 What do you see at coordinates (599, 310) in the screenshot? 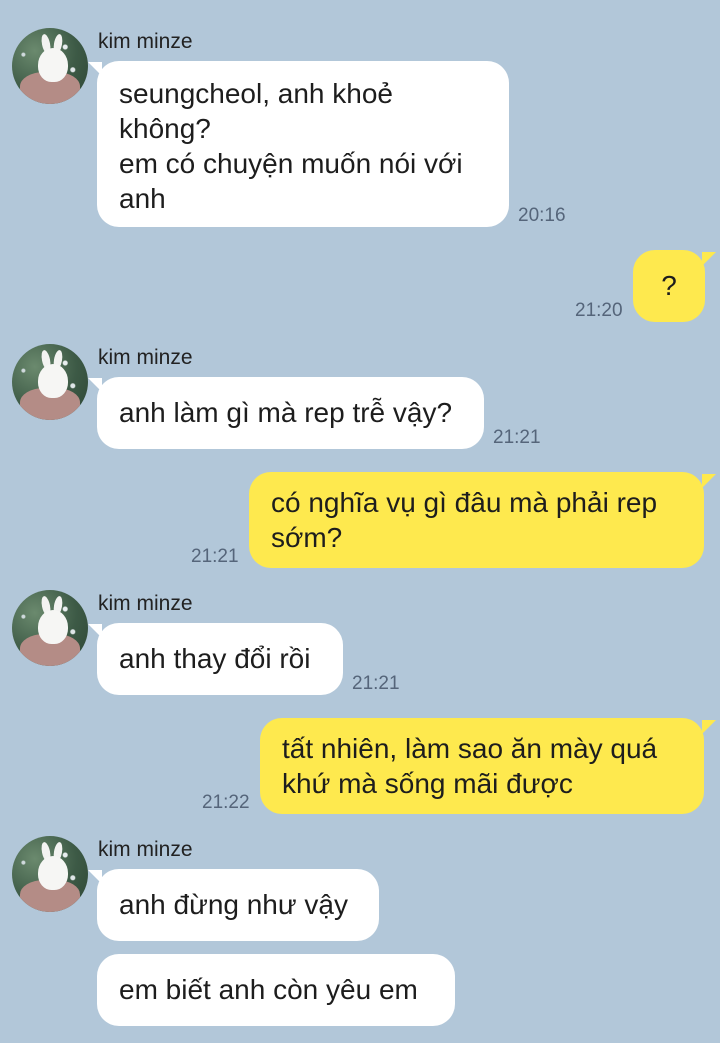
I see `message-time: 21:20` at bounding box center [599, 310].